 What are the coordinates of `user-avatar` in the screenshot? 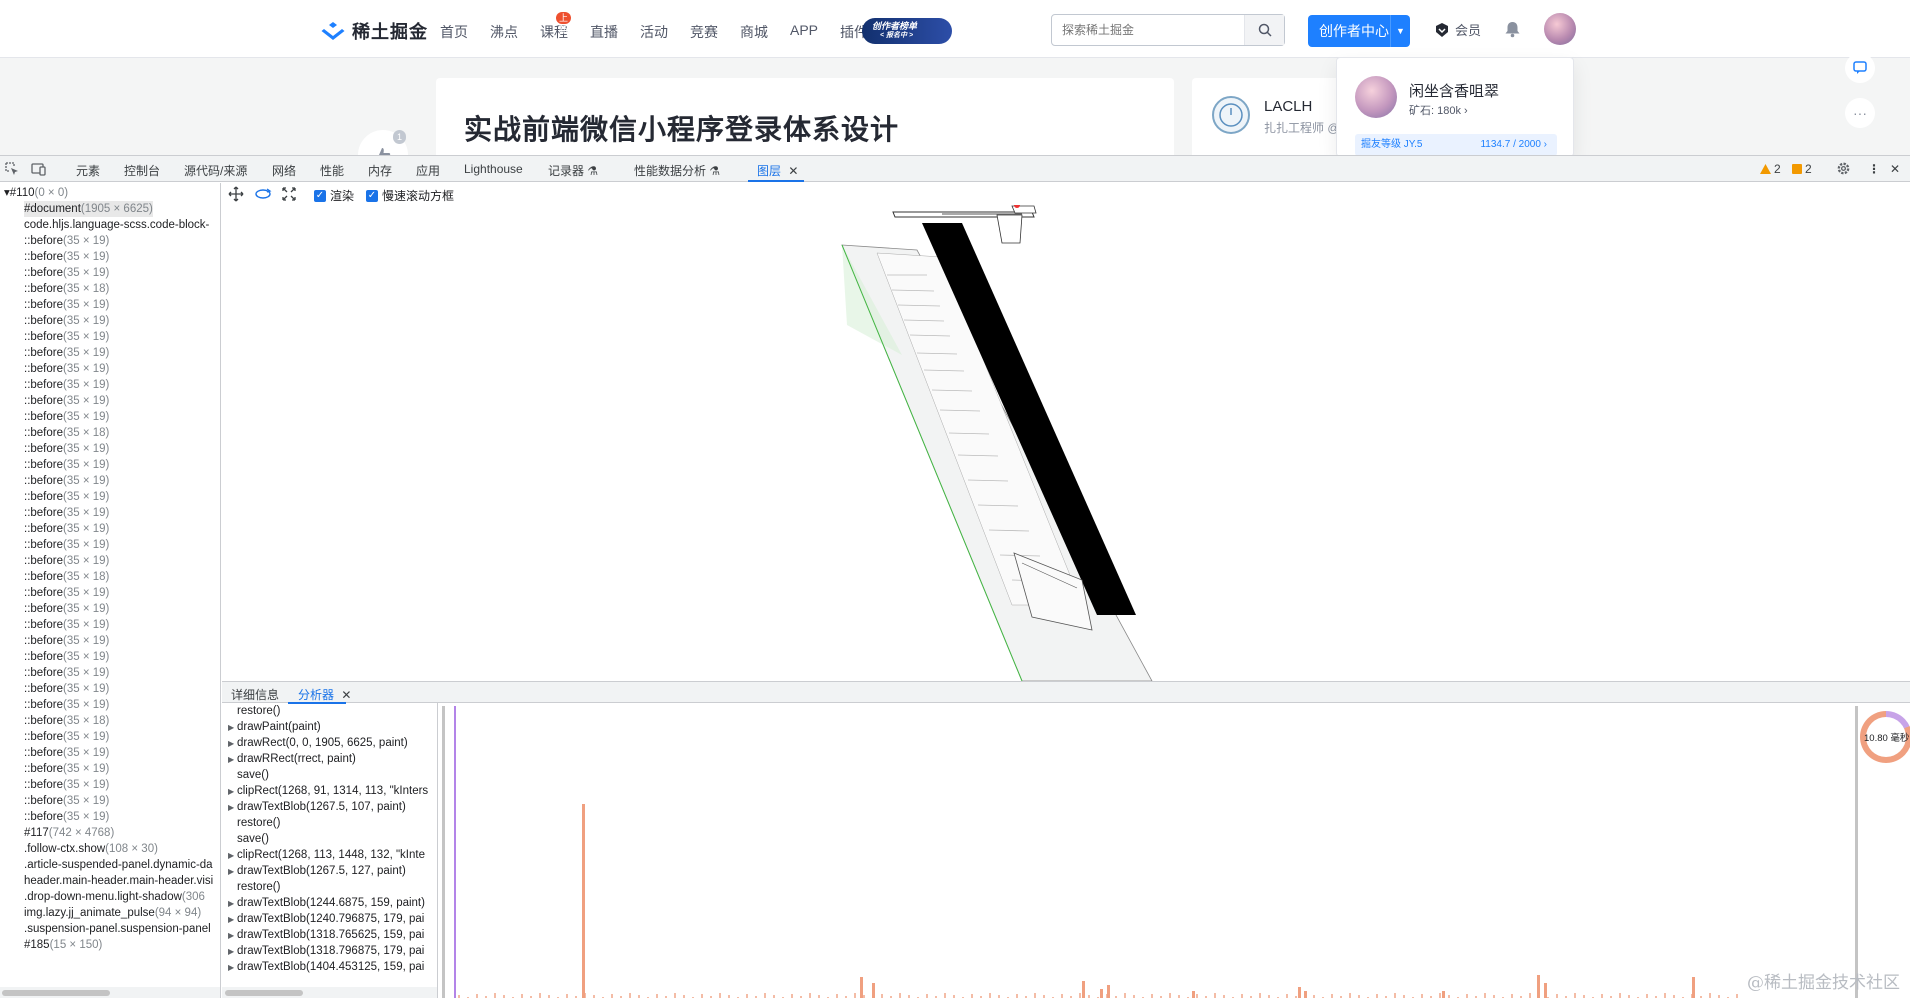 It's located at (1560, 29).